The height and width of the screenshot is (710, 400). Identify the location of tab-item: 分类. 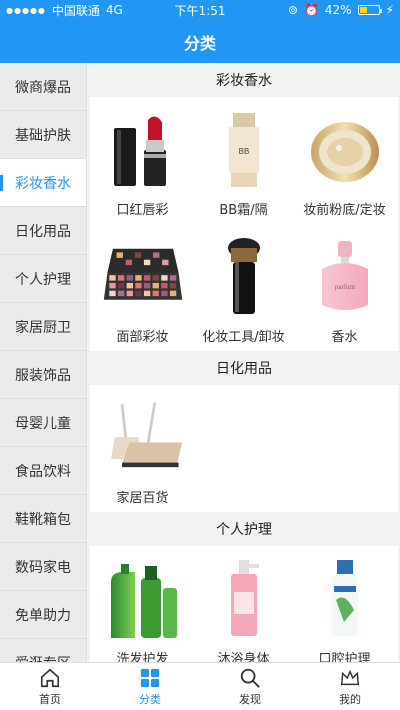
(150, 686).